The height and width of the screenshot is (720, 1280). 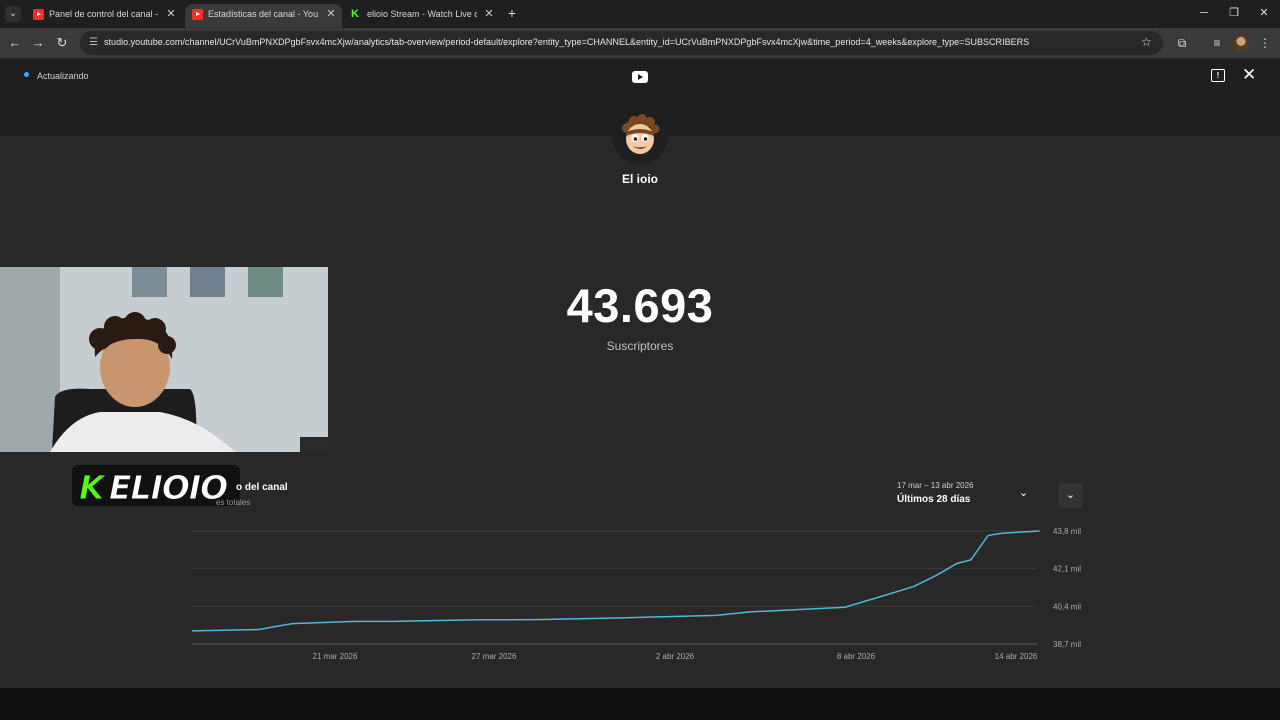 I want to click on y-tick-label: 38,7 mil, so click(x=1067, y=644).